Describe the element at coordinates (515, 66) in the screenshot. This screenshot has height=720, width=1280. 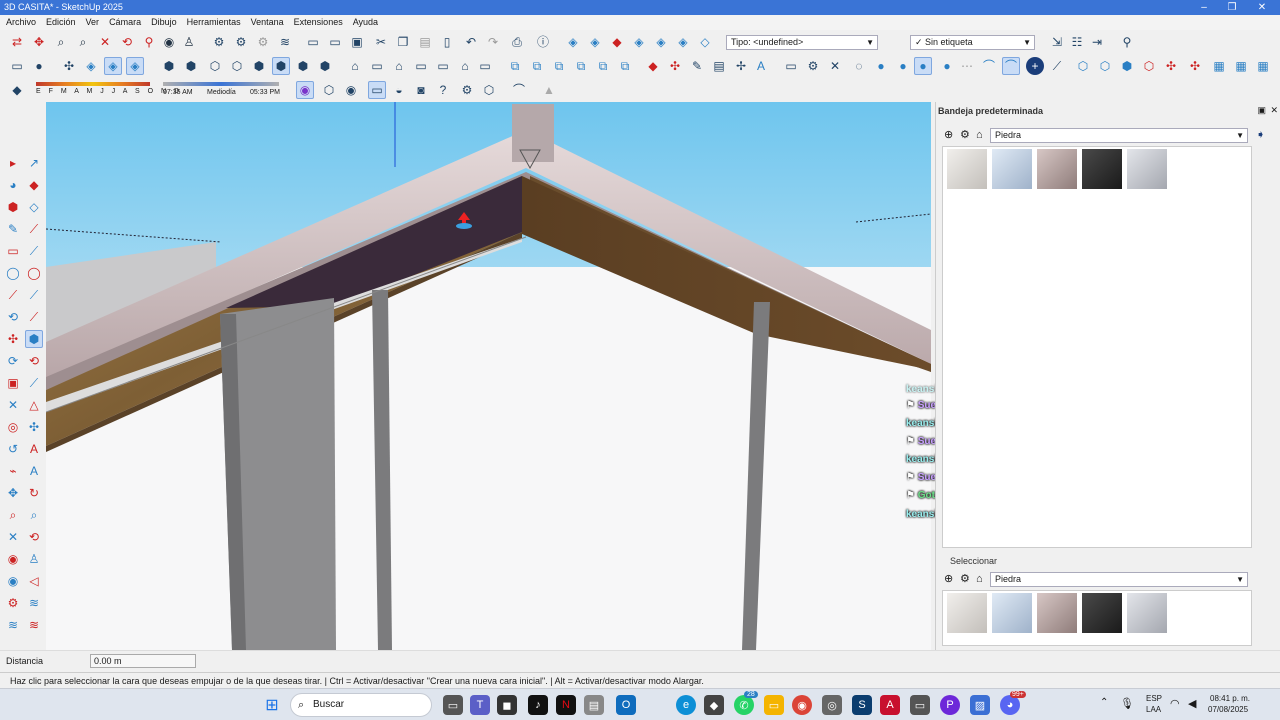
I see `component-icon: ⧉` at that location.